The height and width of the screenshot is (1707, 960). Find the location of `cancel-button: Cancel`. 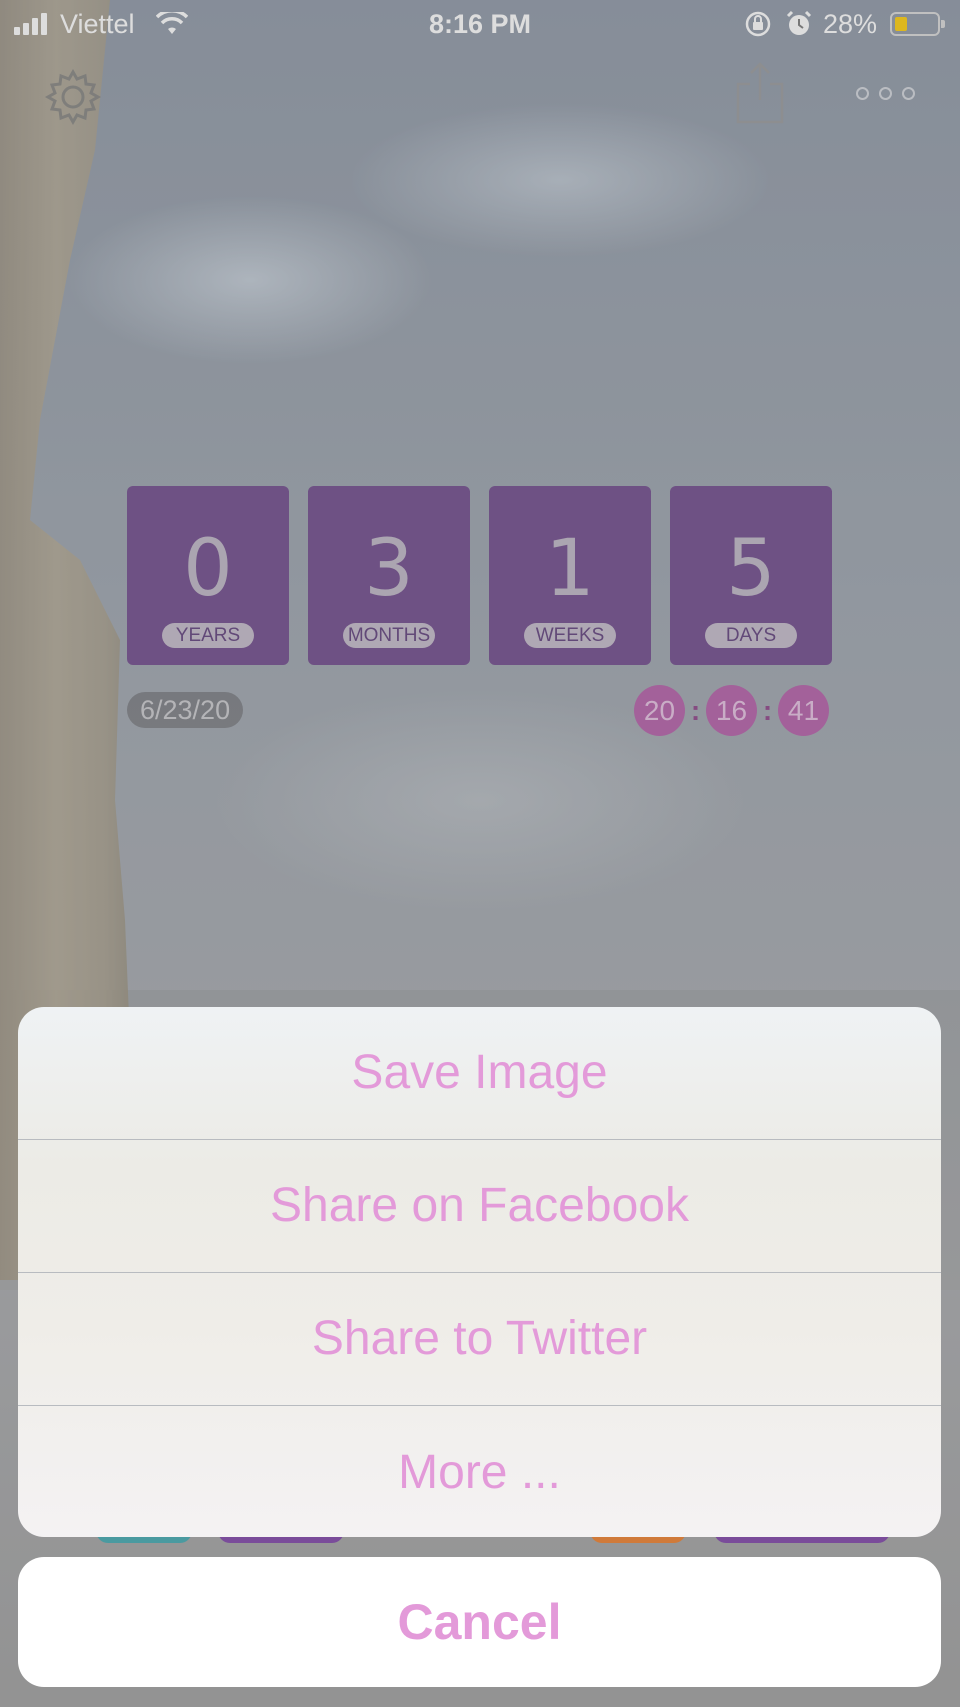

cancel-button: Cancel is located at coordinates (479, 1622).